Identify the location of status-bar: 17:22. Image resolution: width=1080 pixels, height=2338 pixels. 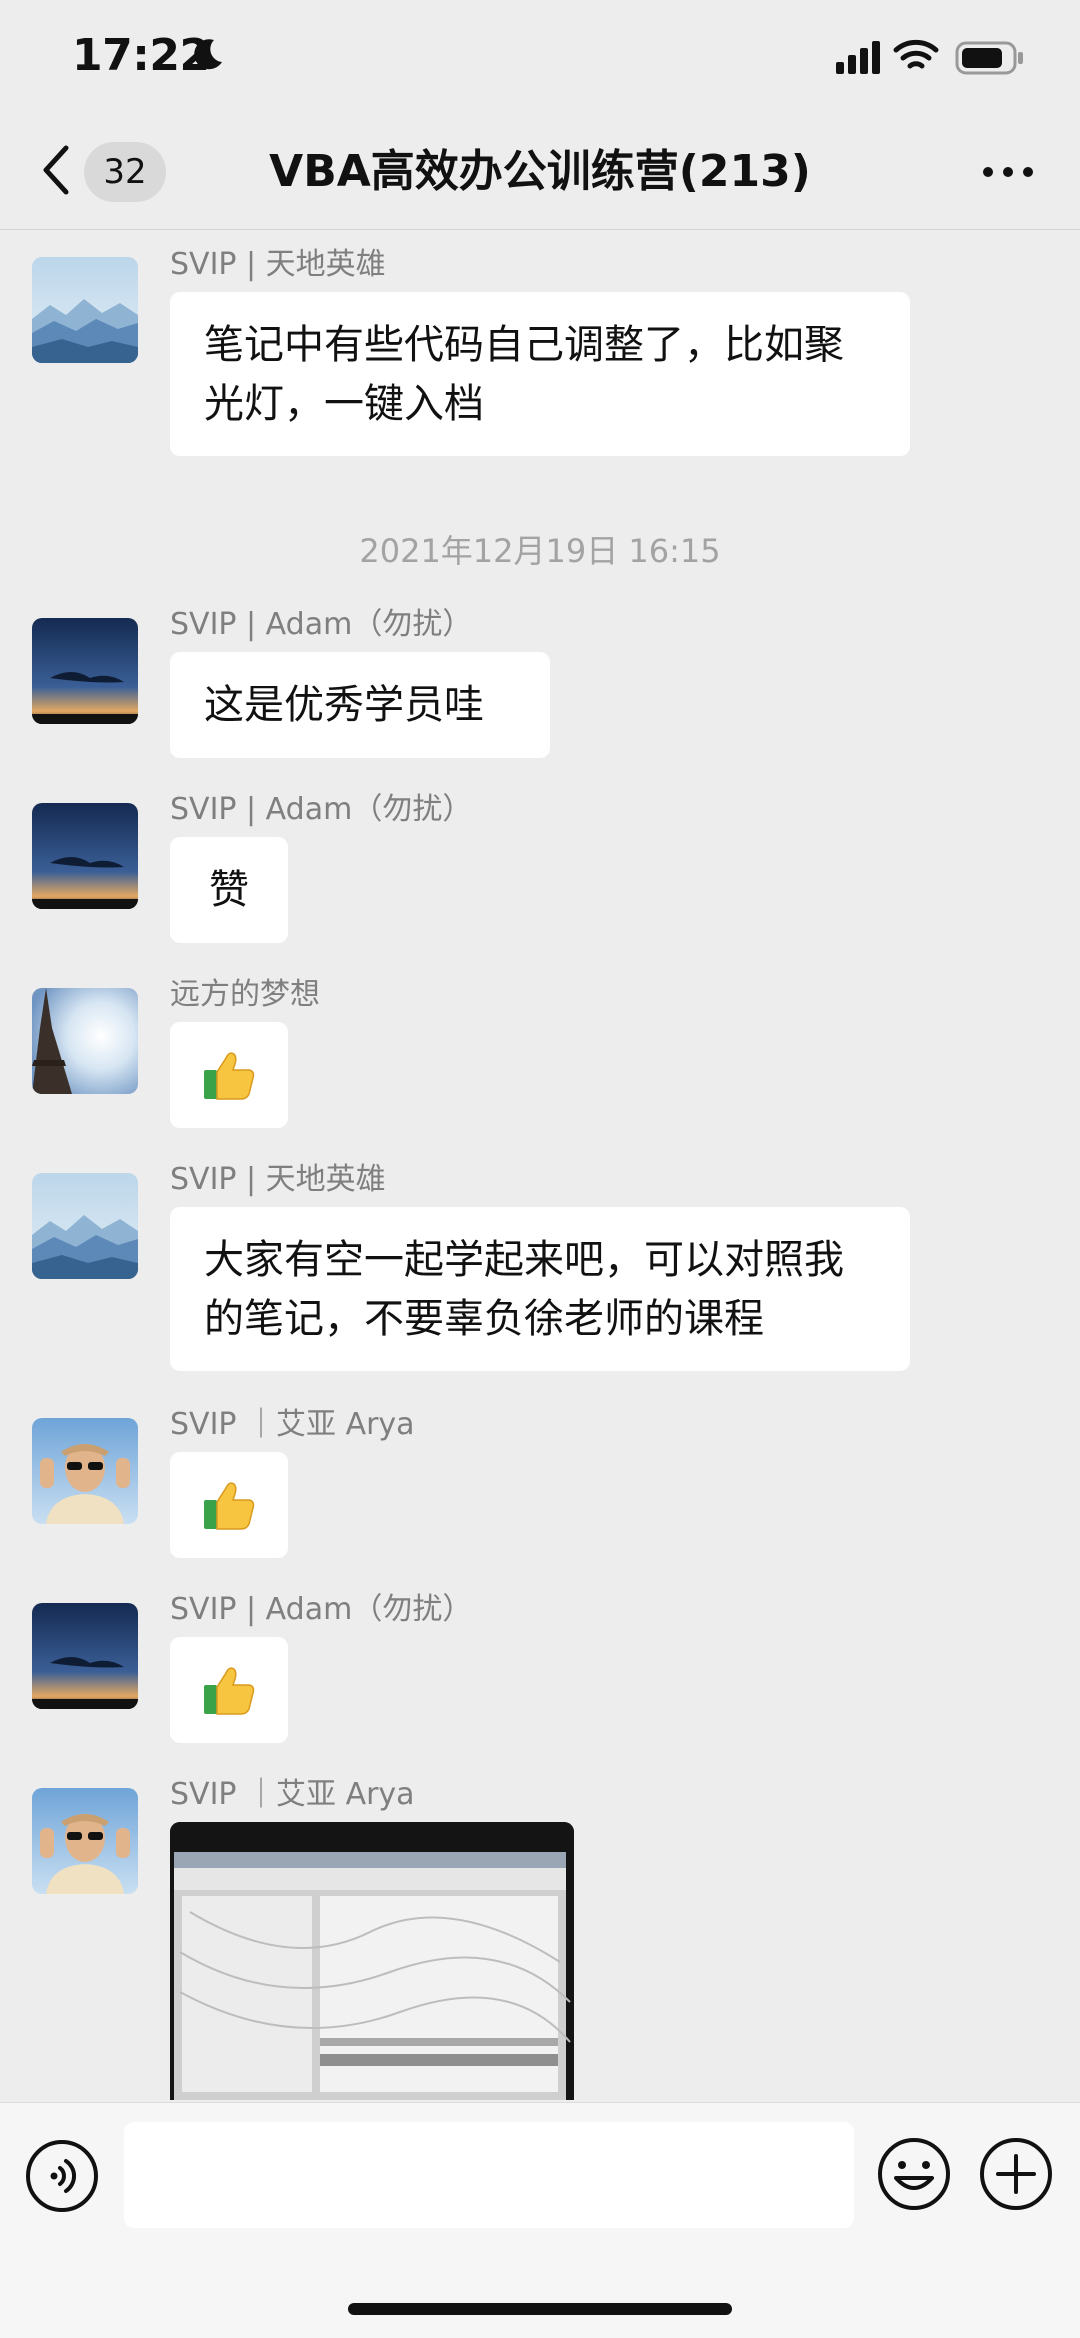
(540, 60).